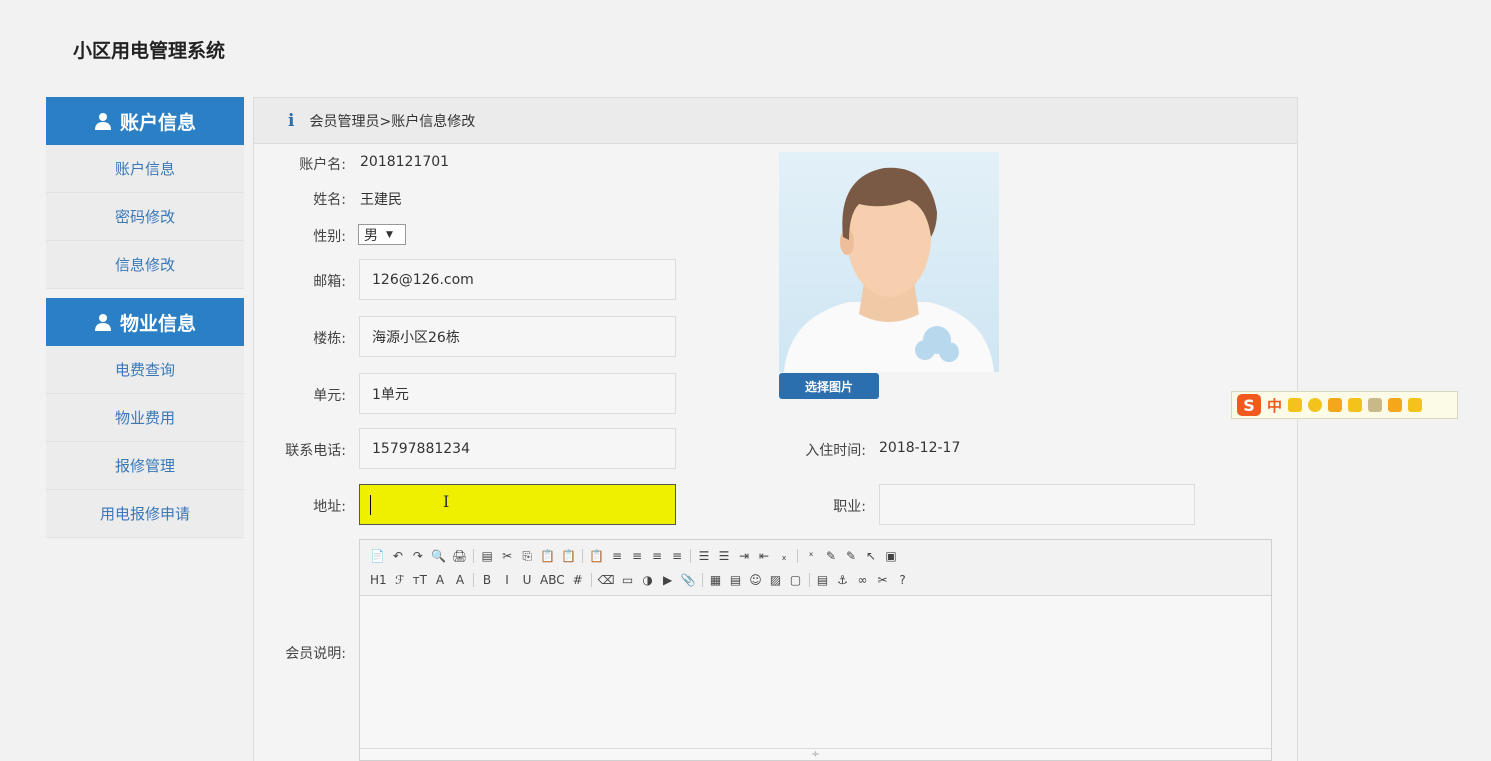 Image resolution: width=1491 pixels, height=761 pixels. What do you see at coordinates (145, 169) in the screenshot?
I see `sidebar-item-account-info: 账户信息` at bounding box center [145, 169].